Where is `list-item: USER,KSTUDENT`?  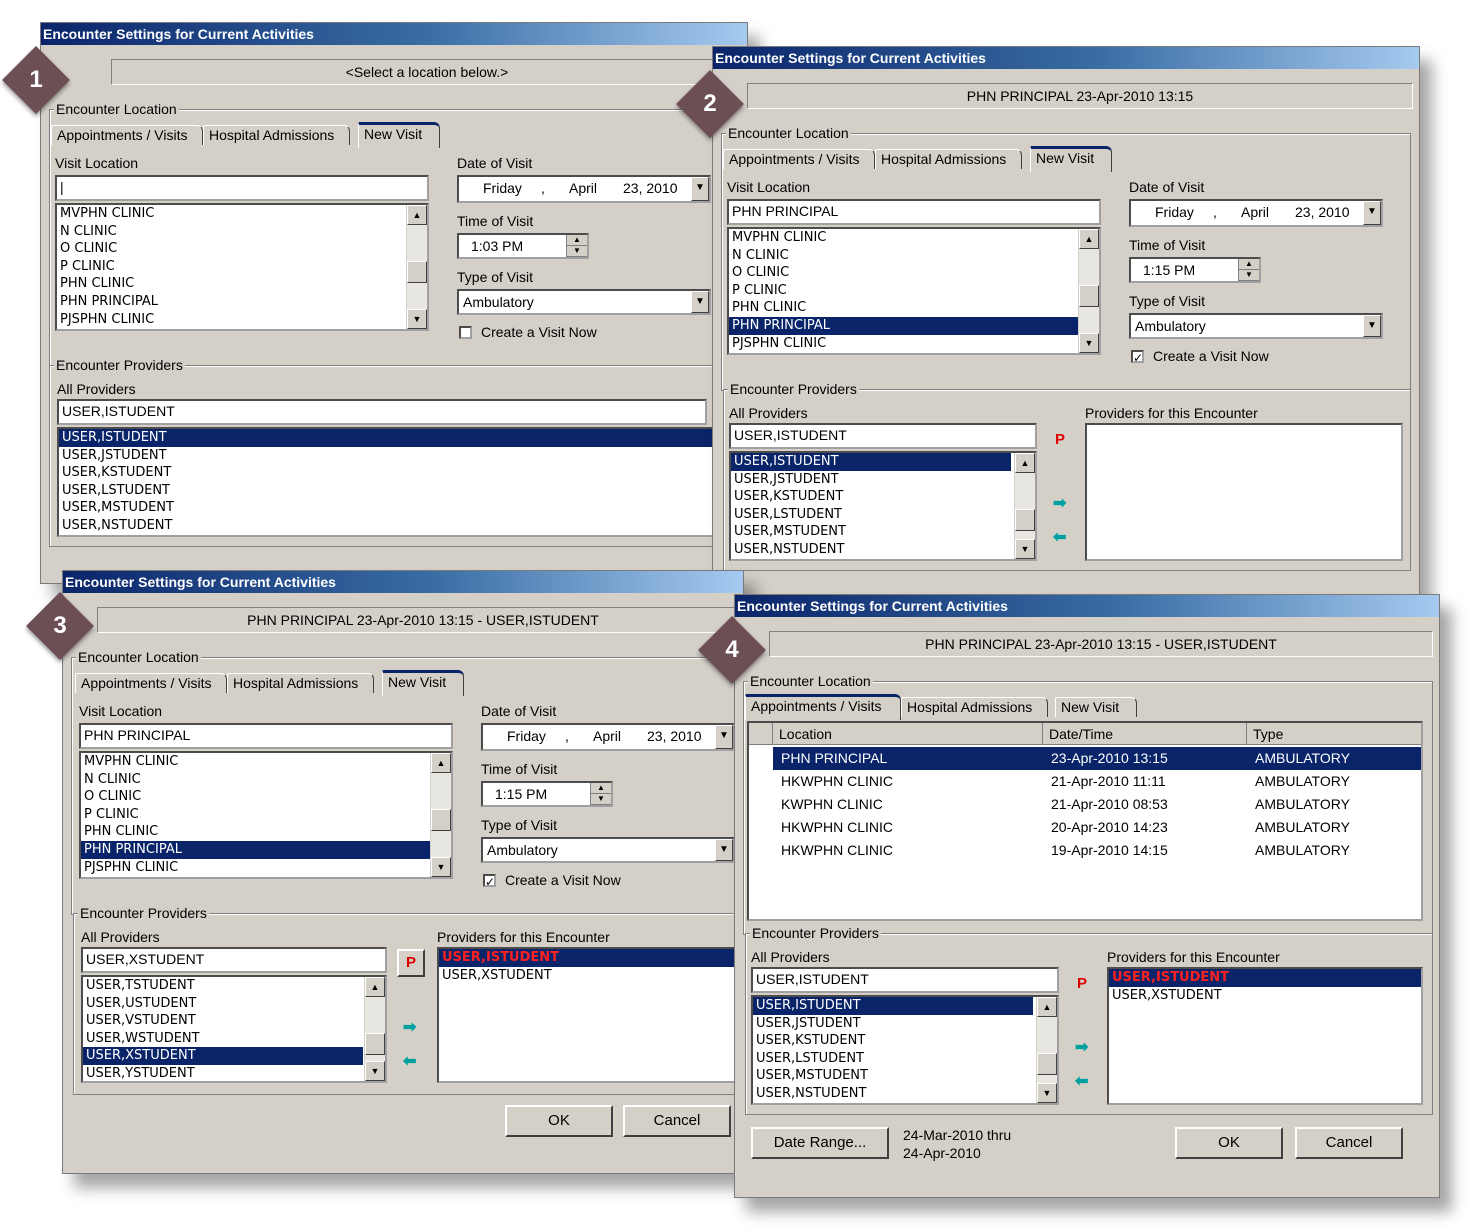 list-item: USER,KSTUDENT is located at coordinates (883, 497).